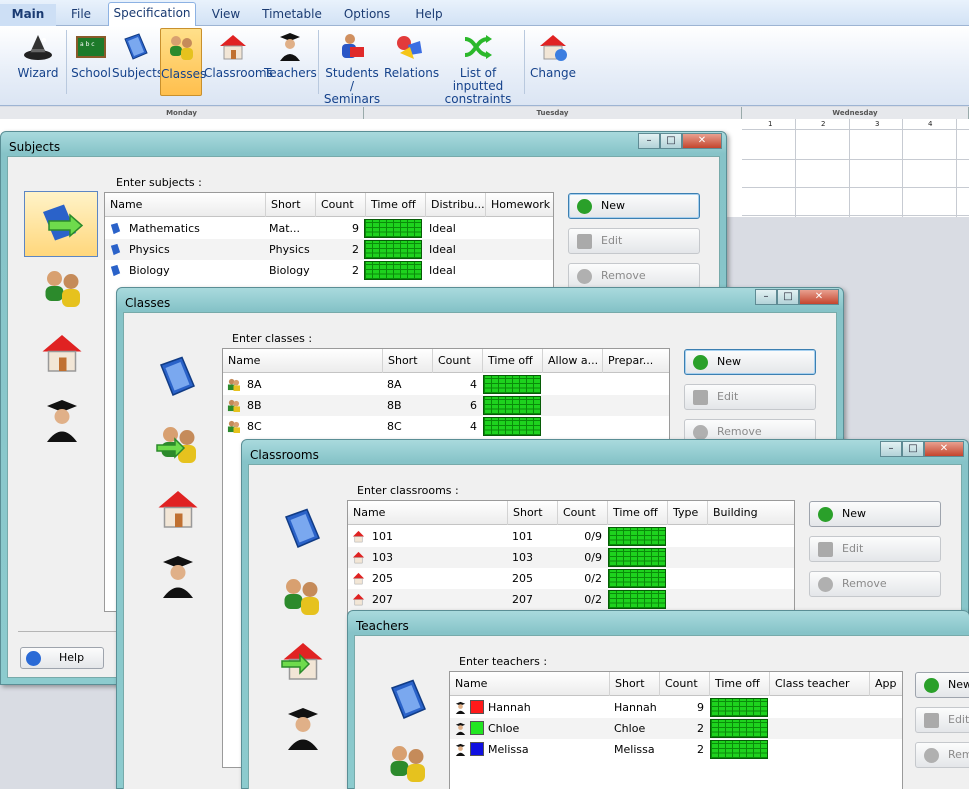  I want to click on tab-view: View, so click(226, 15).